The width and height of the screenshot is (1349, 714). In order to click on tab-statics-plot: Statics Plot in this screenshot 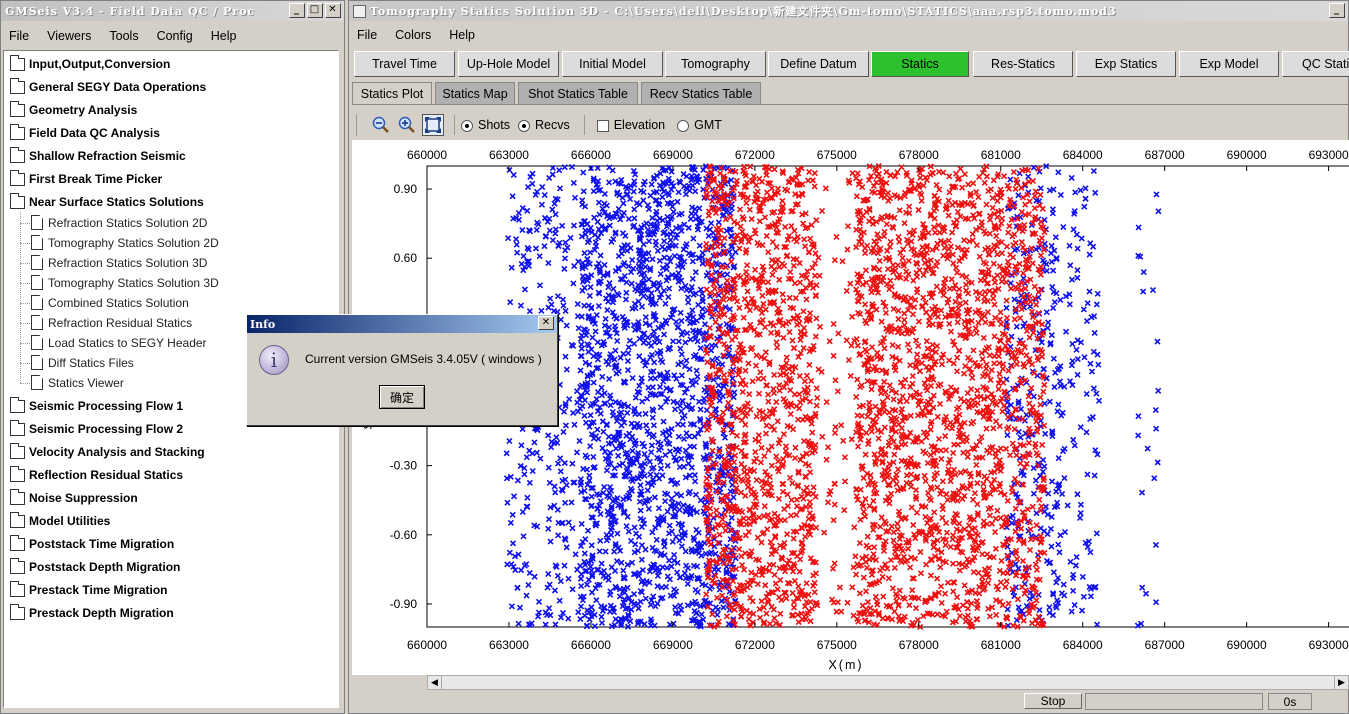, I will do `click(392, 93)`.